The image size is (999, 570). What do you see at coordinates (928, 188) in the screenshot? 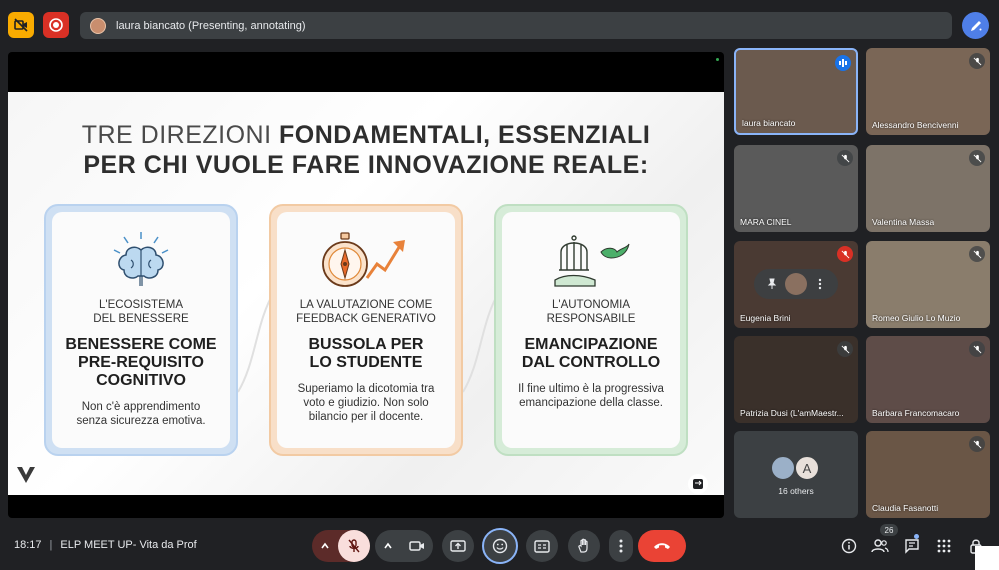
I see `participant-tile: Valentina Massa` at bounding box center [928, 188].